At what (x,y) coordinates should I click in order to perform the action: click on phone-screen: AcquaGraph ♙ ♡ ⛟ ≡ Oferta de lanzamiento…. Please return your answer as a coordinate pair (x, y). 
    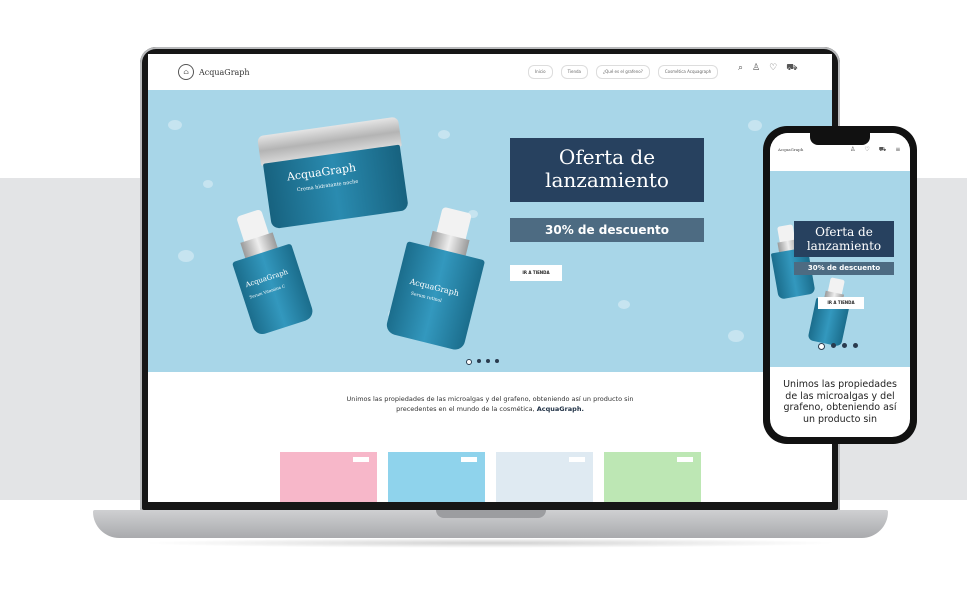
    Looking at the image, I should click on (840, 285).